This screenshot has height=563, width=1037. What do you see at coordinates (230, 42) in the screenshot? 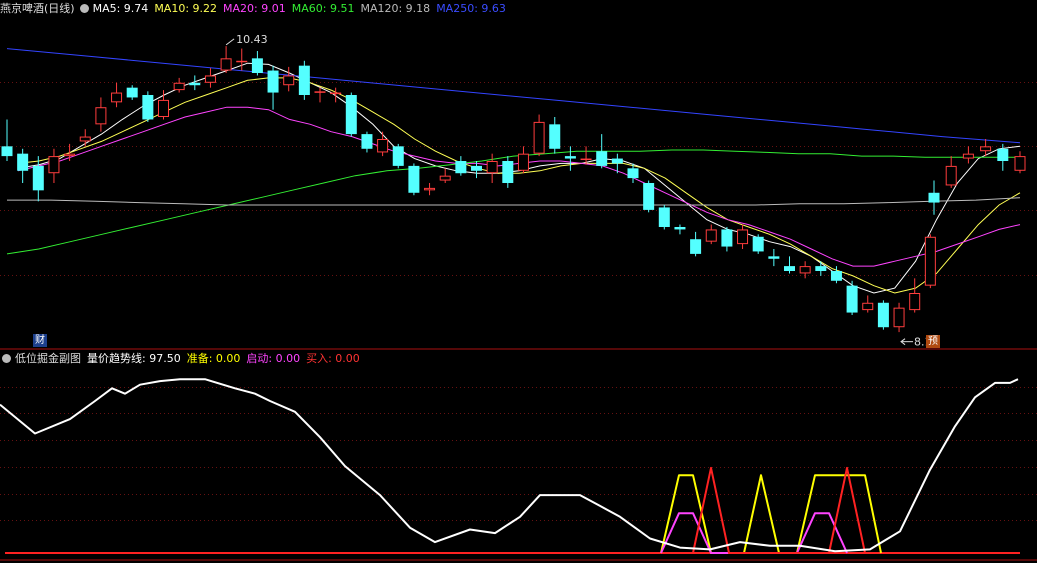
I see `high-marker-arrow` at bounding box center [230, 42].